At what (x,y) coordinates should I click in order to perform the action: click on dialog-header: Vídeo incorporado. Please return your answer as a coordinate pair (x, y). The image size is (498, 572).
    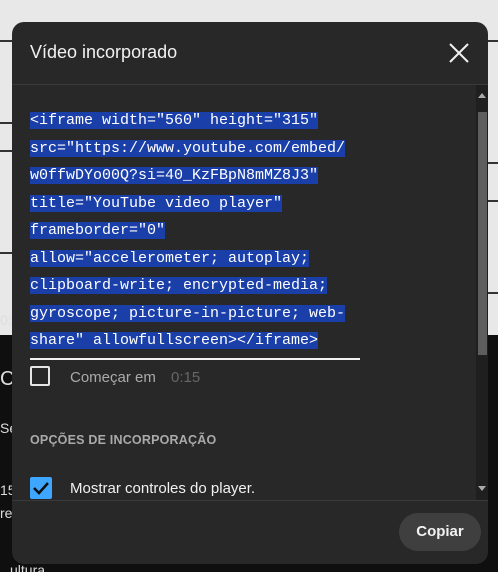
    Looking at the image, I should click on (250, 53).